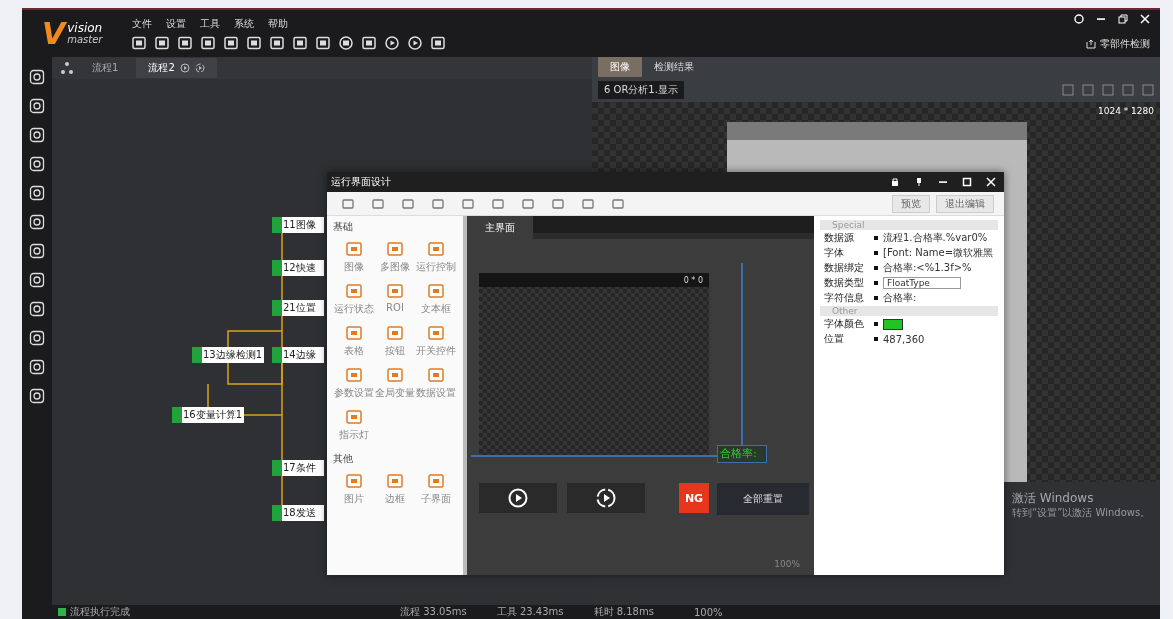  What do you see at coordinates (436, 489) in the screenshot?
I see `widget-item: 子界面` at bounding box center [436, 489].